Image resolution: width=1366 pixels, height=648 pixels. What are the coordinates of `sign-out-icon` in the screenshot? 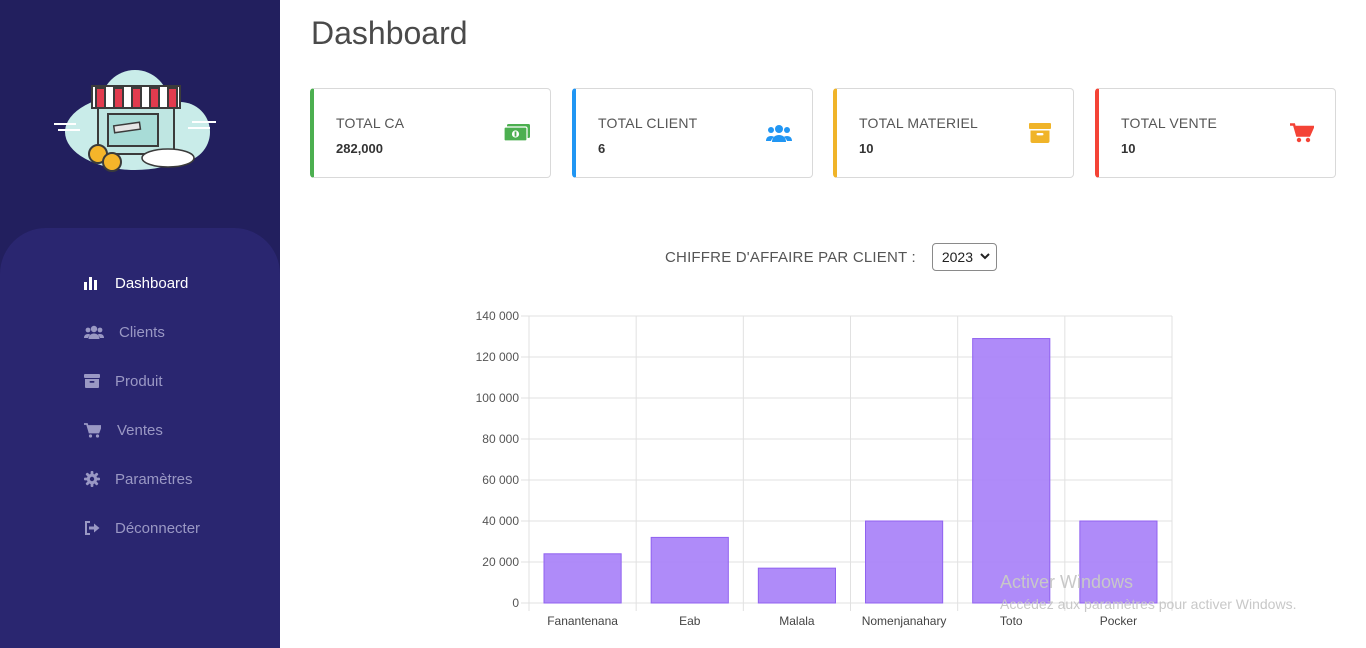 It's located at (94, 528).